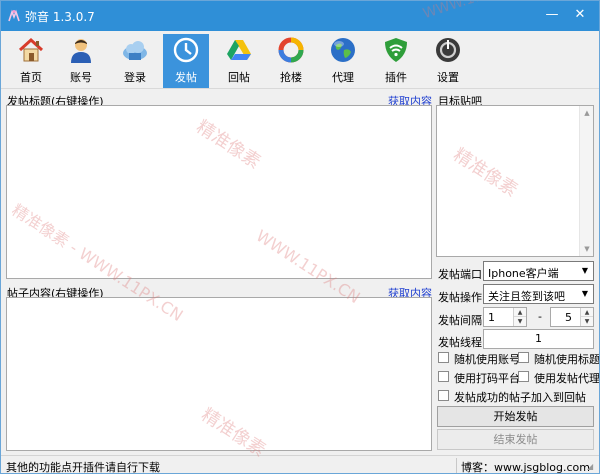 The image size is (600, 474). Describe the element at coordinates (135, 77) in the screenshot. I see `tab-label: 登录` at that location.